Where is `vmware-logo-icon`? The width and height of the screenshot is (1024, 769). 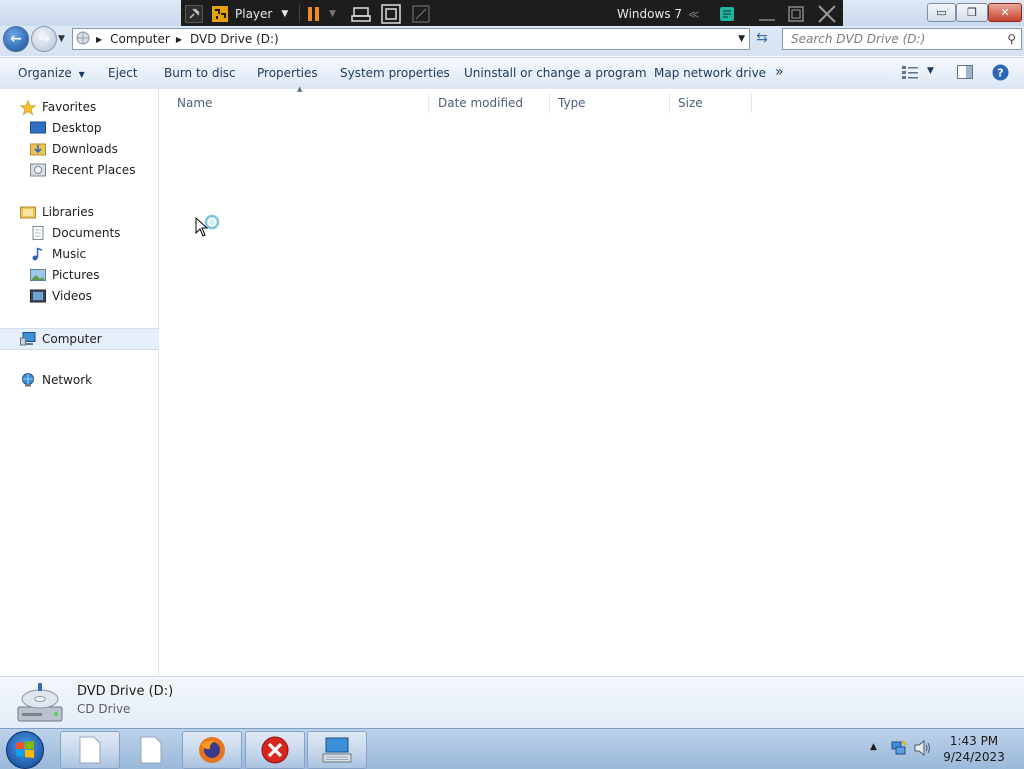 vmware-logo-icon is located at coordinates (220, 14).